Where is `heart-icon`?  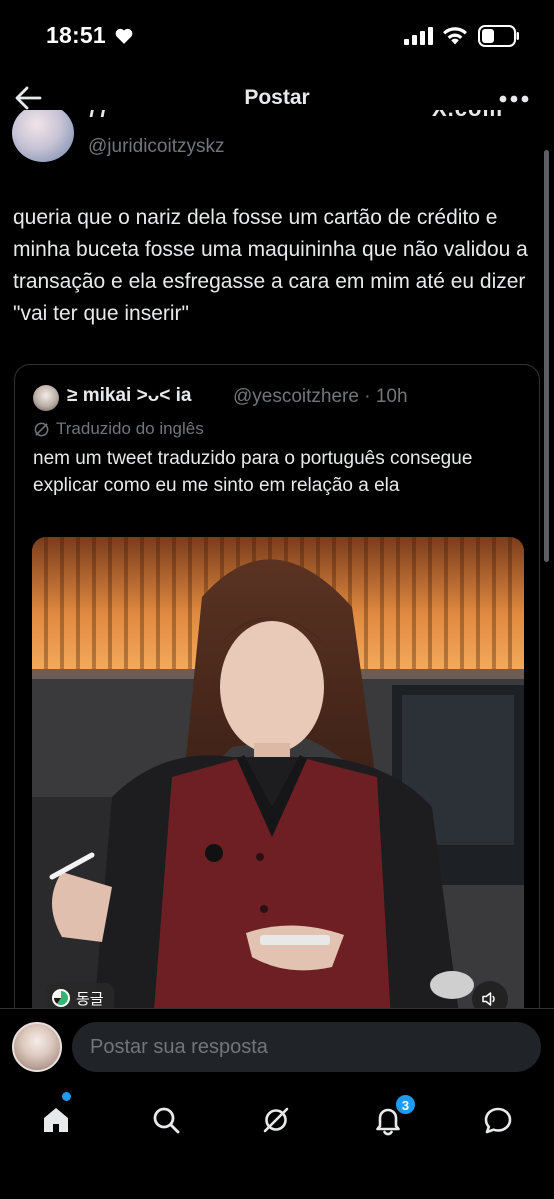 heart-icon is located at coordinates (124, 36).